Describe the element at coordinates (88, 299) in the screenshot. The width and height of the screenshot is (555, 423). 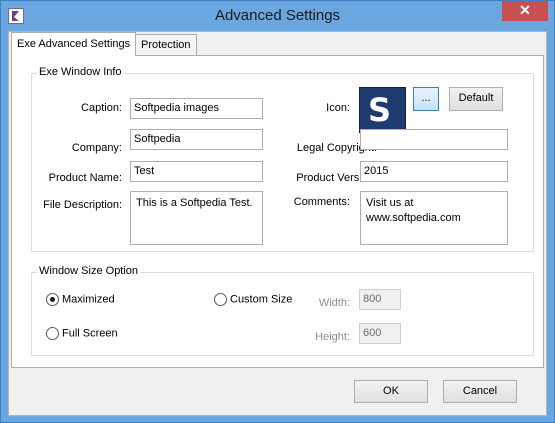
I see `maximized-label: Maximized` at that location.